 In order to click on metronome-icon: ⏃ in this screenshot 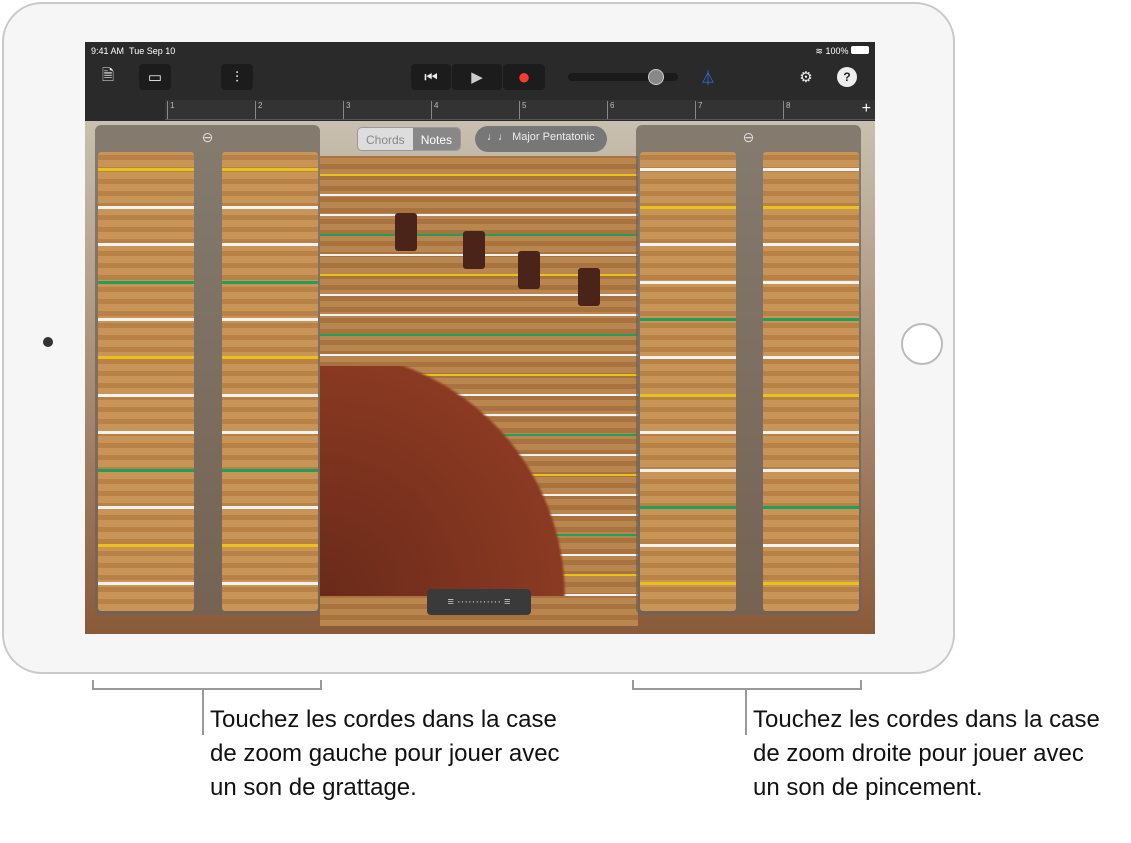, I will do `click(708, 78)`.